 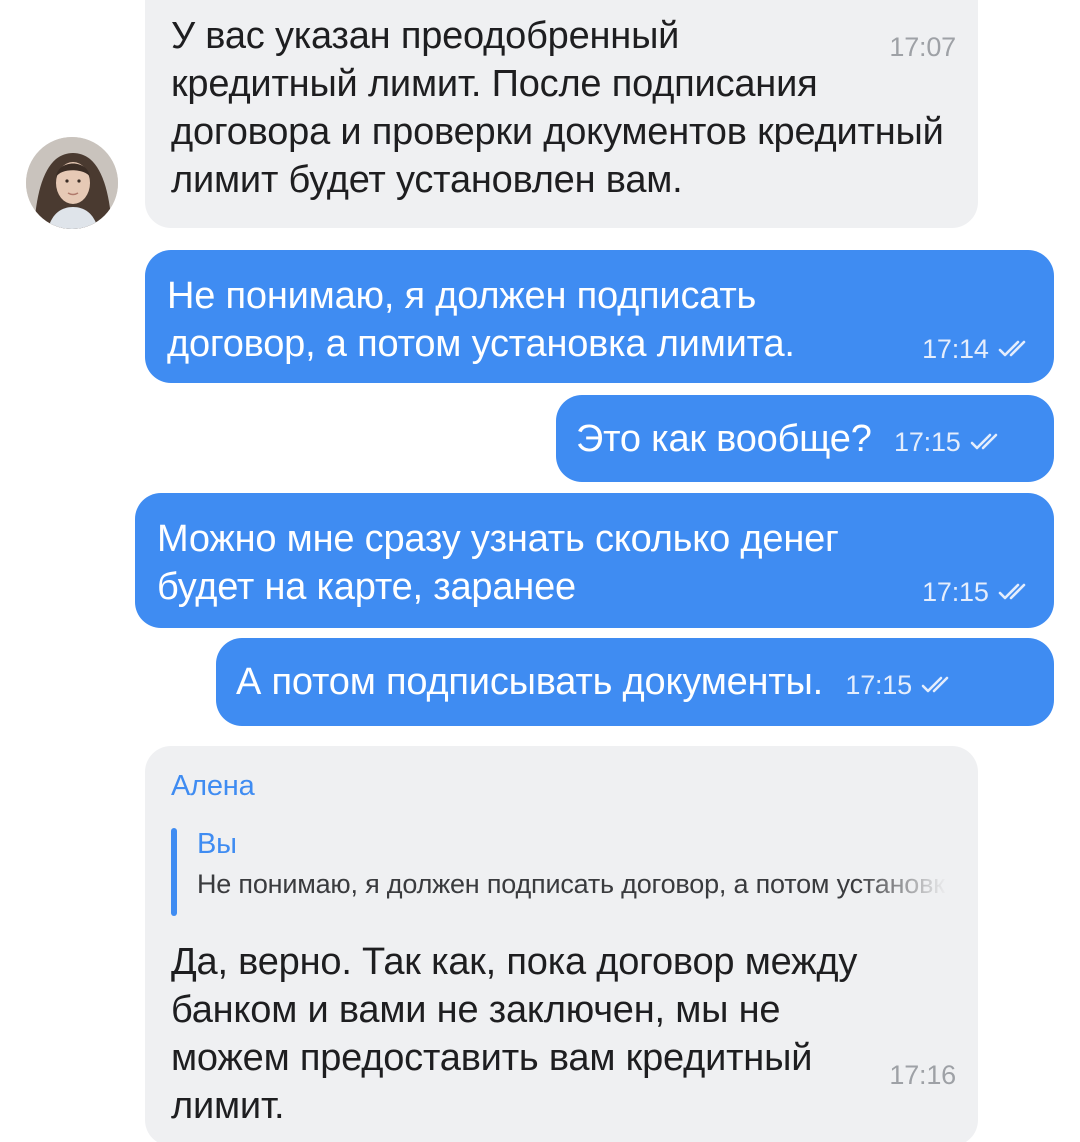 I want to click on sender-name: Алена, so click(x=213, y=786).